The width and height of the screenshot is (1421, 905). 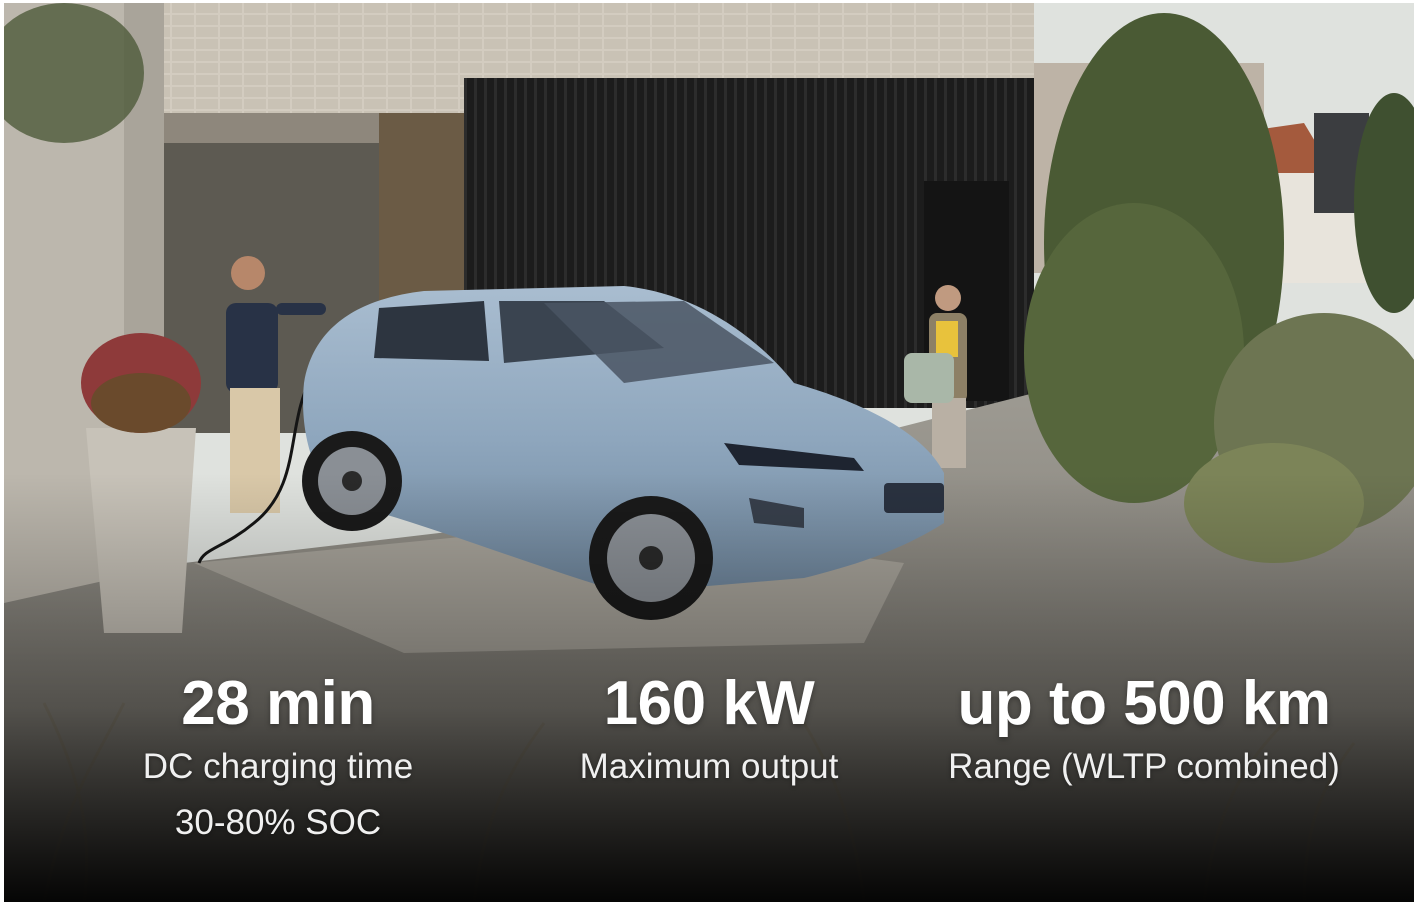 I want to click on stat-max-output-value: 160 kW, so click(x=709, y=703).